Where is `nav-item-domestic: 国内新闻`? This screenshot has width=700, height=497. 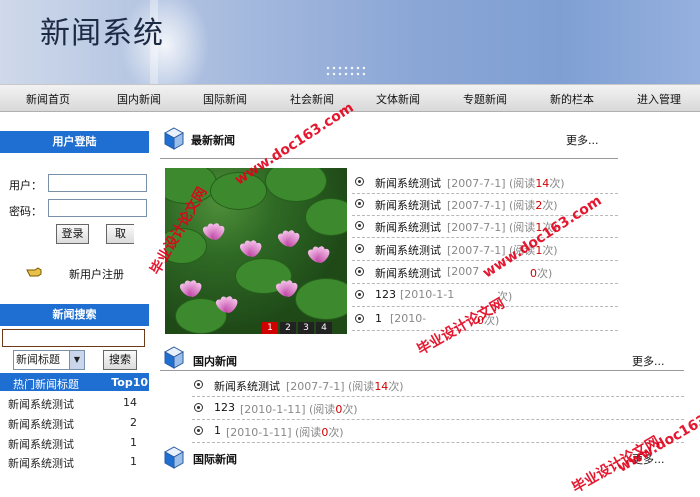 nav-item-domestic: 国内新闻 is located at coordinates (139, 99).